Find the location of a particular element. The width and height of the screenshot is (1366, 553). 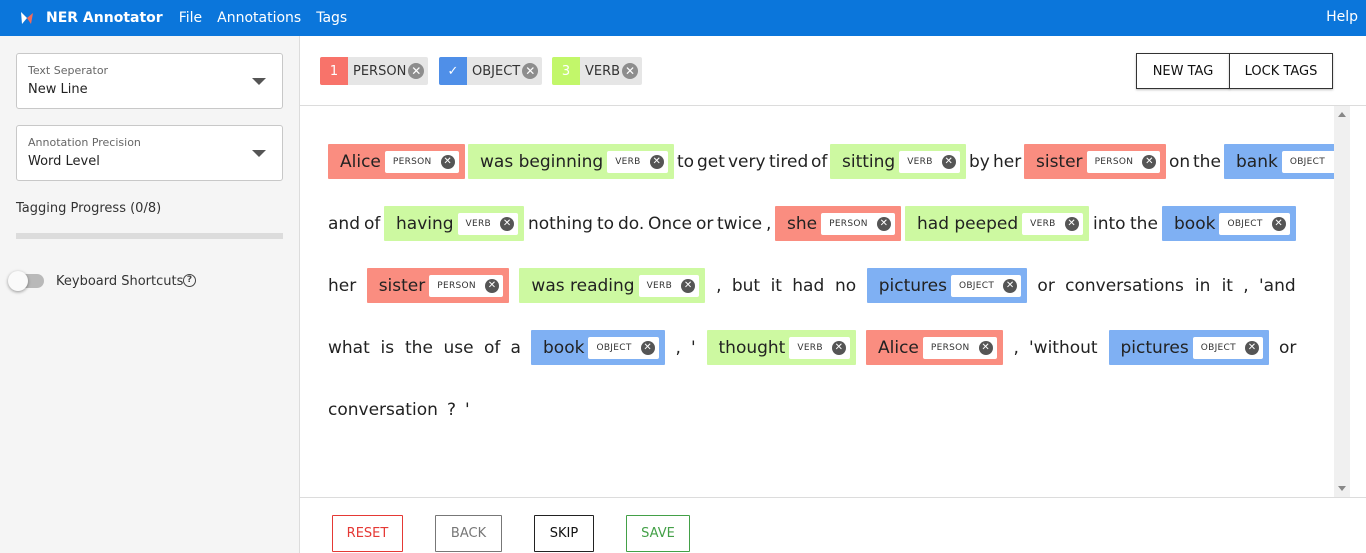

tag-chip-object: ✓ OBJECT ✕ is located at coordinates (491, 71).